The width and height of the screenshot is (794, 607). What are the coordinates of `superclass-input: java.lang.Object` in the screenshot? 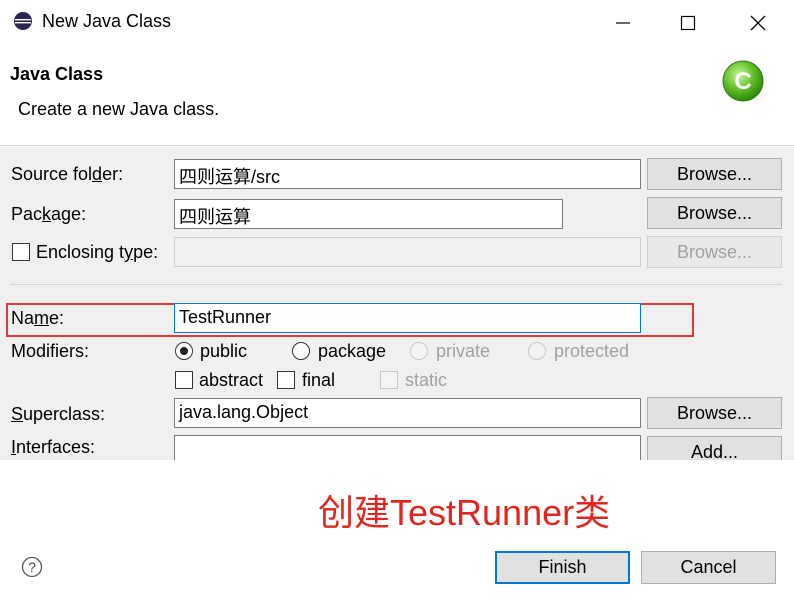 It's located at (407, 413).